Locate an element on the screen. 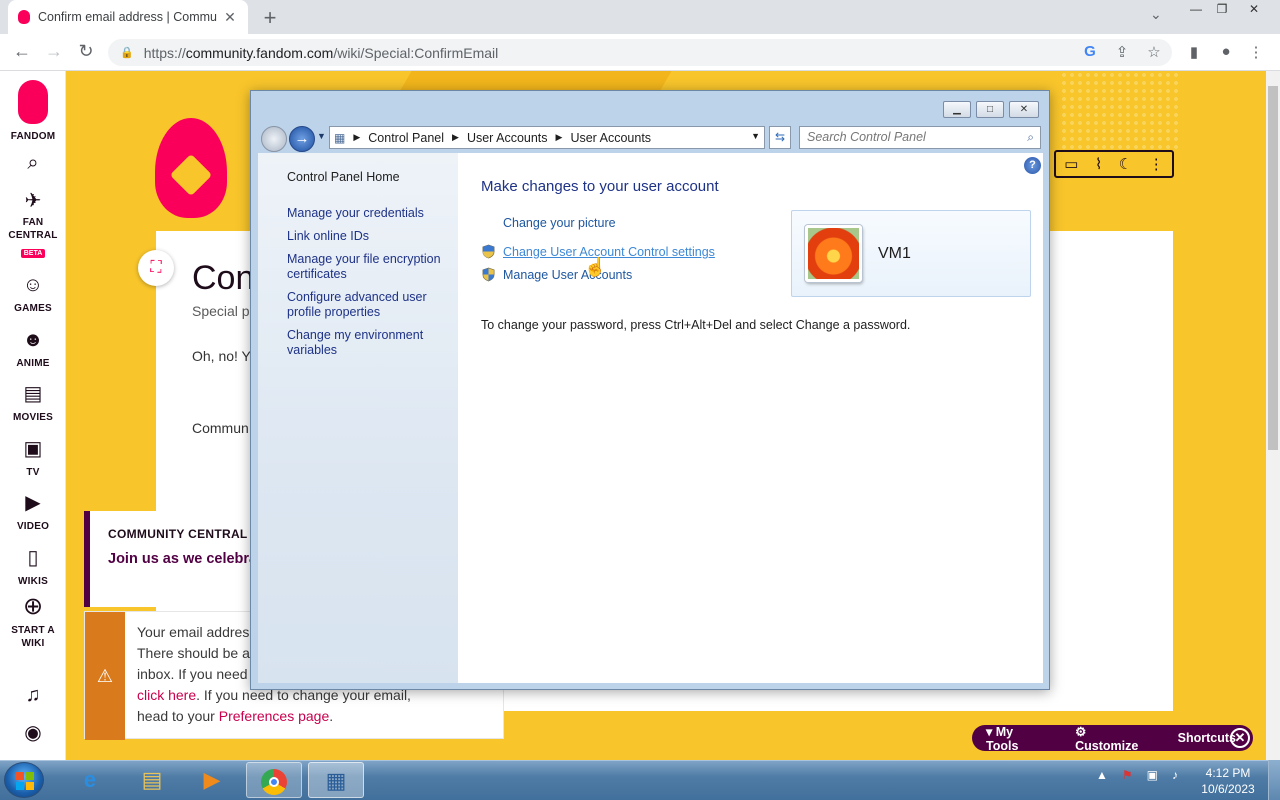 Image resolution: width=1280 pixels, height=800 pixels. page-subtitle: Special p is located at coordinates (221, 311).